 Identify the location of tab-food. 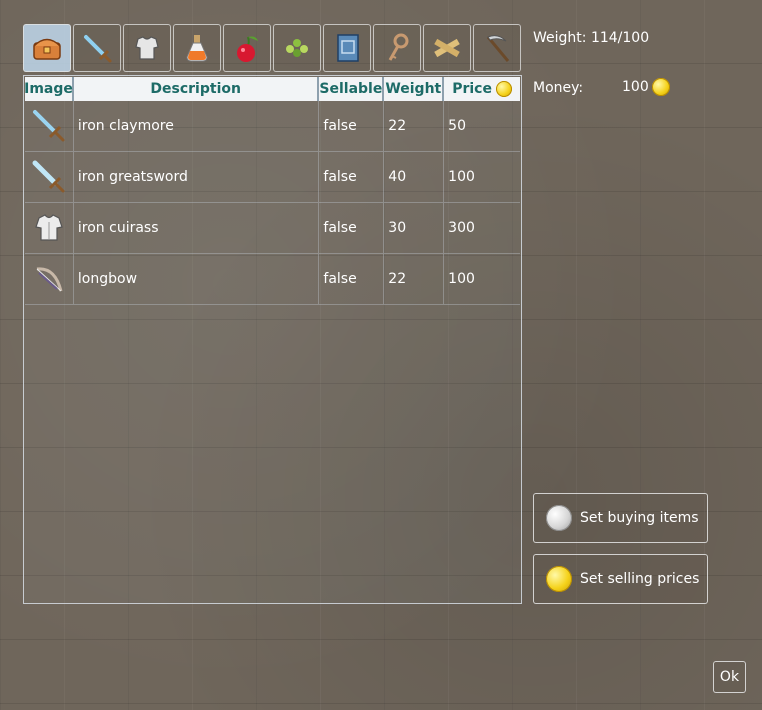
(247, 48).